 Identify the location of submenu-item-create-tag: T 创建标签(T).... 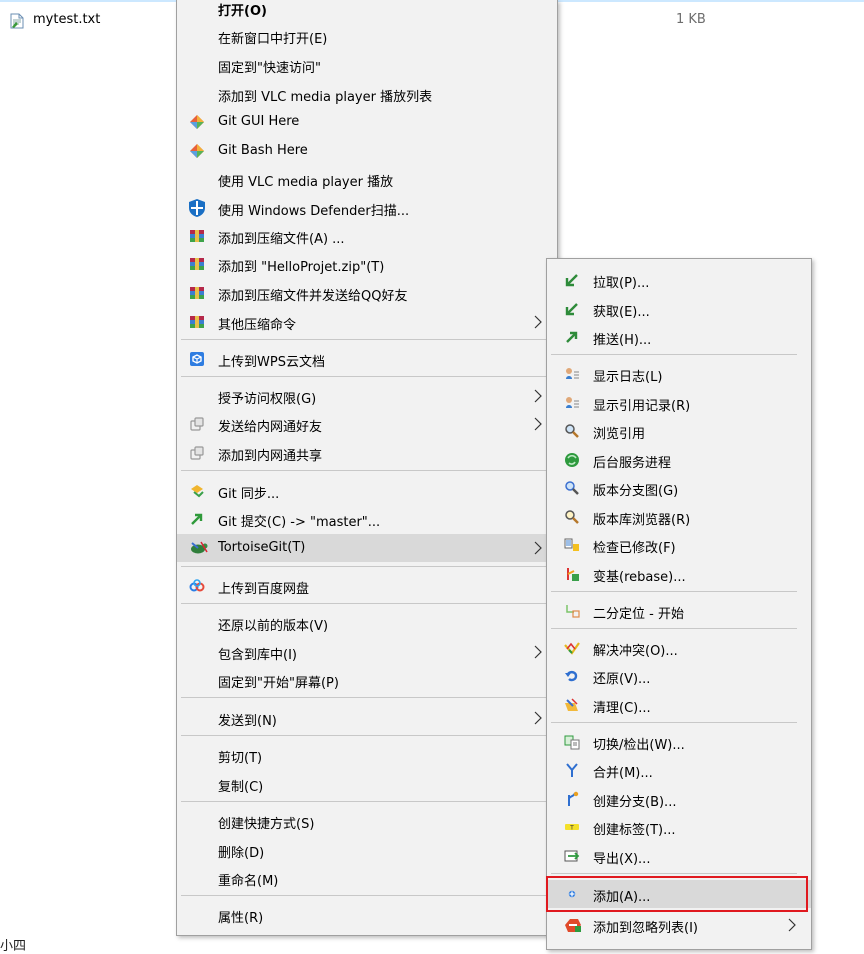
(679, 827).